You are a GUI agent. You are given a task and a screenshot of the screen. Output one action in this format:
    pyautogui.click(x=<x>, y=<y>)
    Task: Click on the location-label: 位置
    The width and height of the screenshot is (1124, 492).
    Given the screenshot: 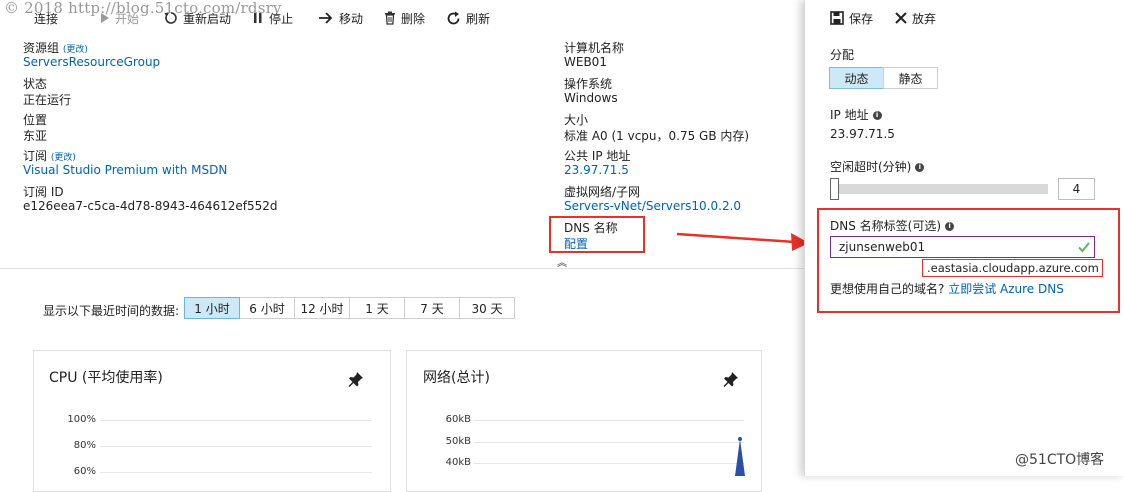 What is the action you would take?
    pyautogui.click(x=35, y=120)
    